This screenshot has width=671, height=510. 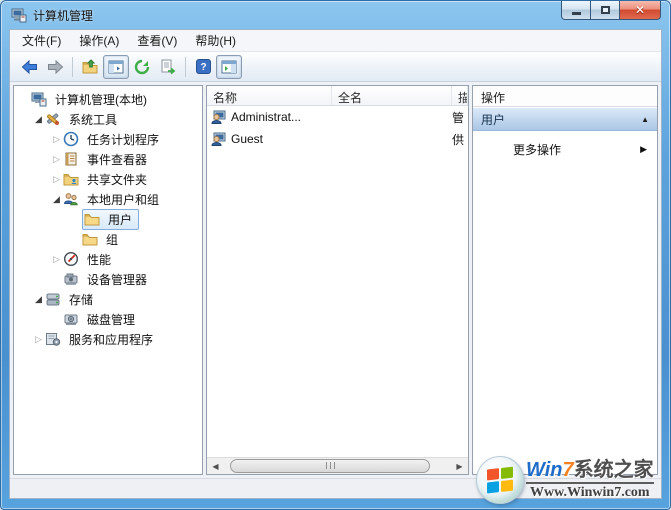 I want to click on menu-action: 操作(A), so click(x=99, y=40).